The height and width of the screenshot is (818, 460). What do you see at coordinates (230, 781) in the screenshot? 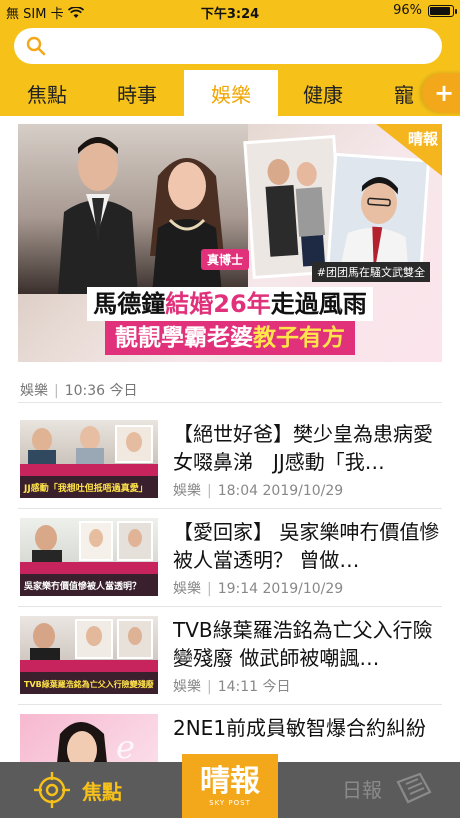
I see `nav-skypost-label: 晴報` at bounding box center [230, 781].